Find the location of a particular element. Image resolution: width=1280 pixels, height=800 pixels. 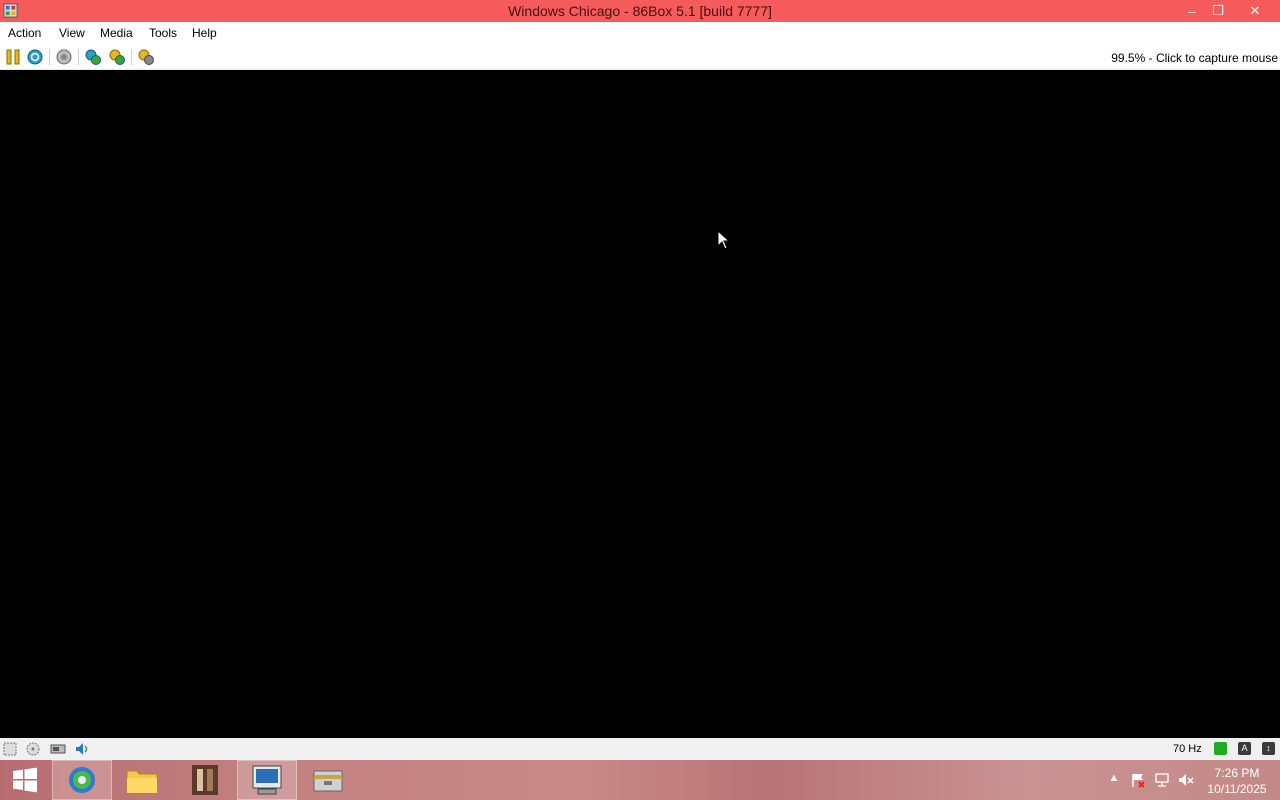

window-title: Windows Chicago - 86Box 5.1 [build 7777] is located at coordinates (640, 11).